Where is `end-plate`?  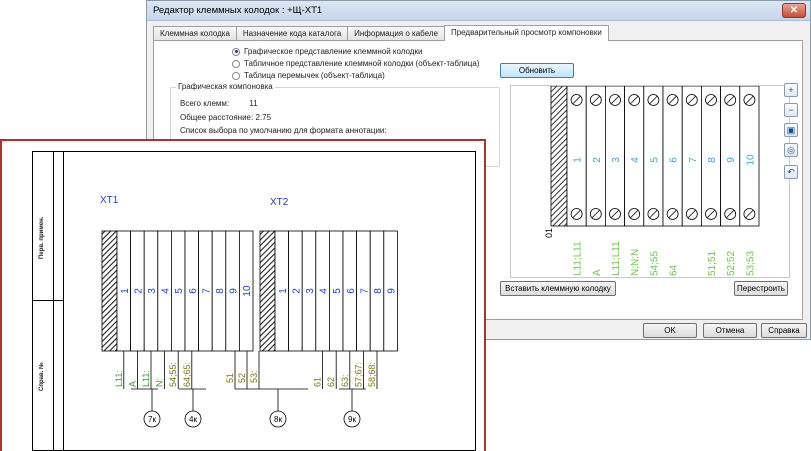 end-plate is located at coordinates (559, 156).